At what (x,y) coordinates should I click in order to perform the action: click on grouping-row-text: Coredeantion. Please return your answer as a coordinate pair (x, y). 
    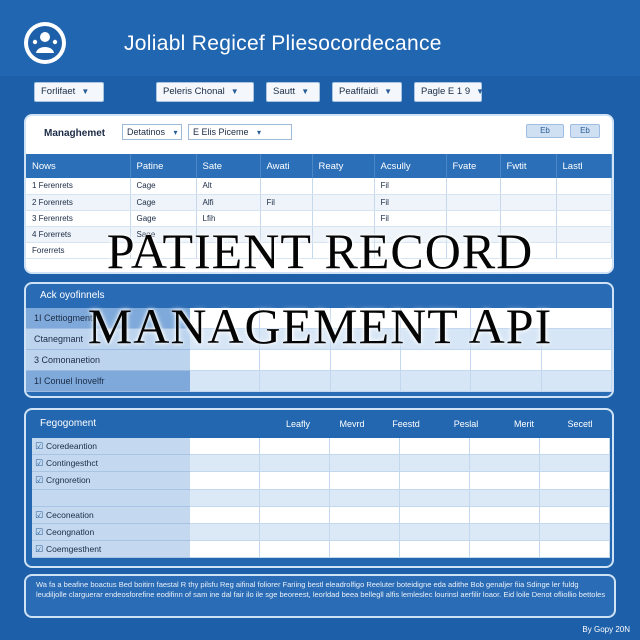
    Looking at the image, I should click on (72, 446).